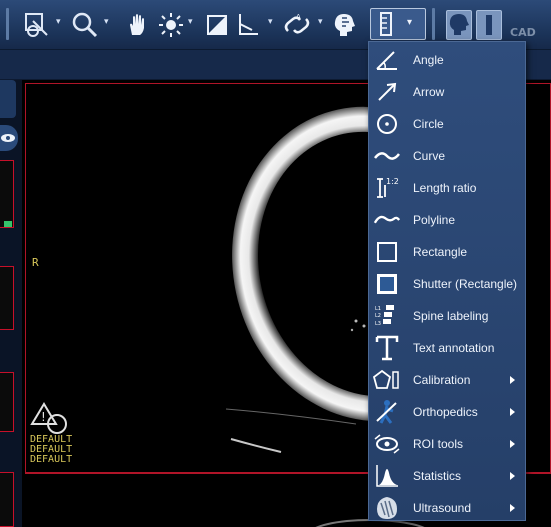 The width and height of the screenshot is (551, 527). I want to click on invert-icon, so click(217, 25).